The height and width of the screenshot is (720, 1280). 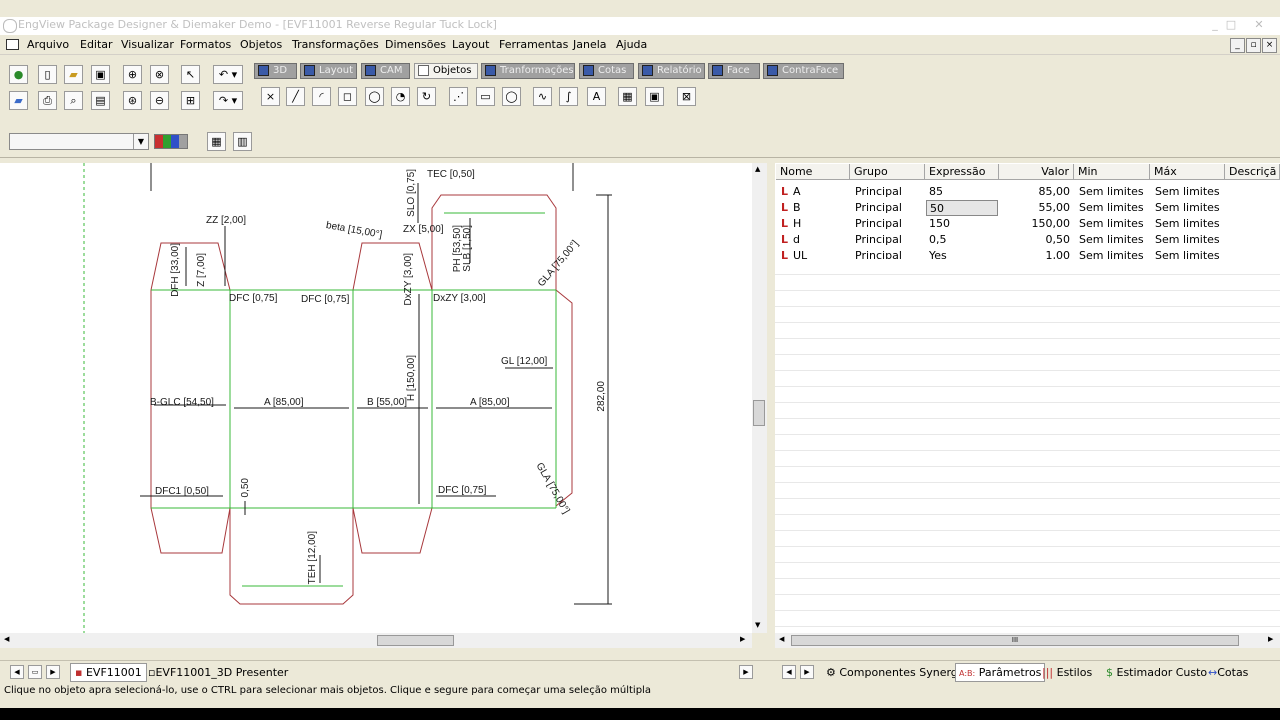 What do you see at coordinates (321, 96) in the screenshot?
I see `arc-tool-icon: ◜` at bounding box center [321, 96].